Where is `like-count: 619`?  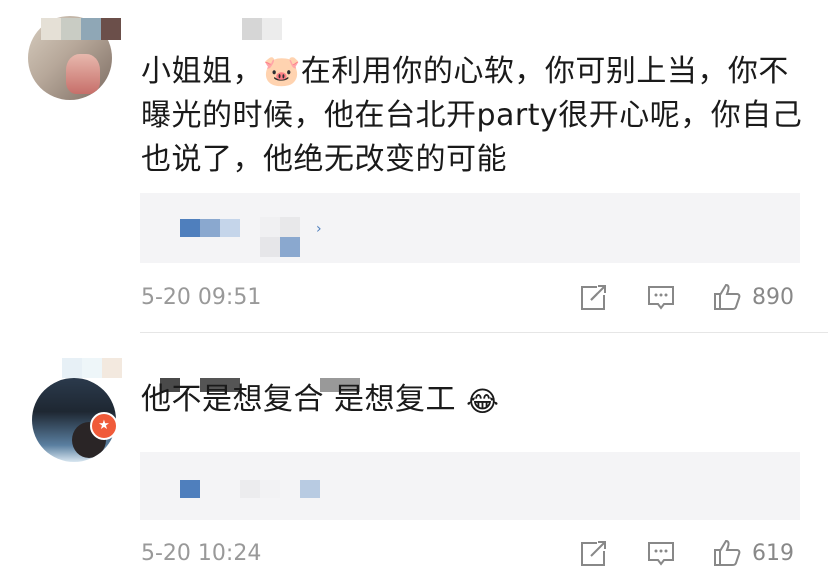 like-count: 619 is located at coordinates (773, 553).